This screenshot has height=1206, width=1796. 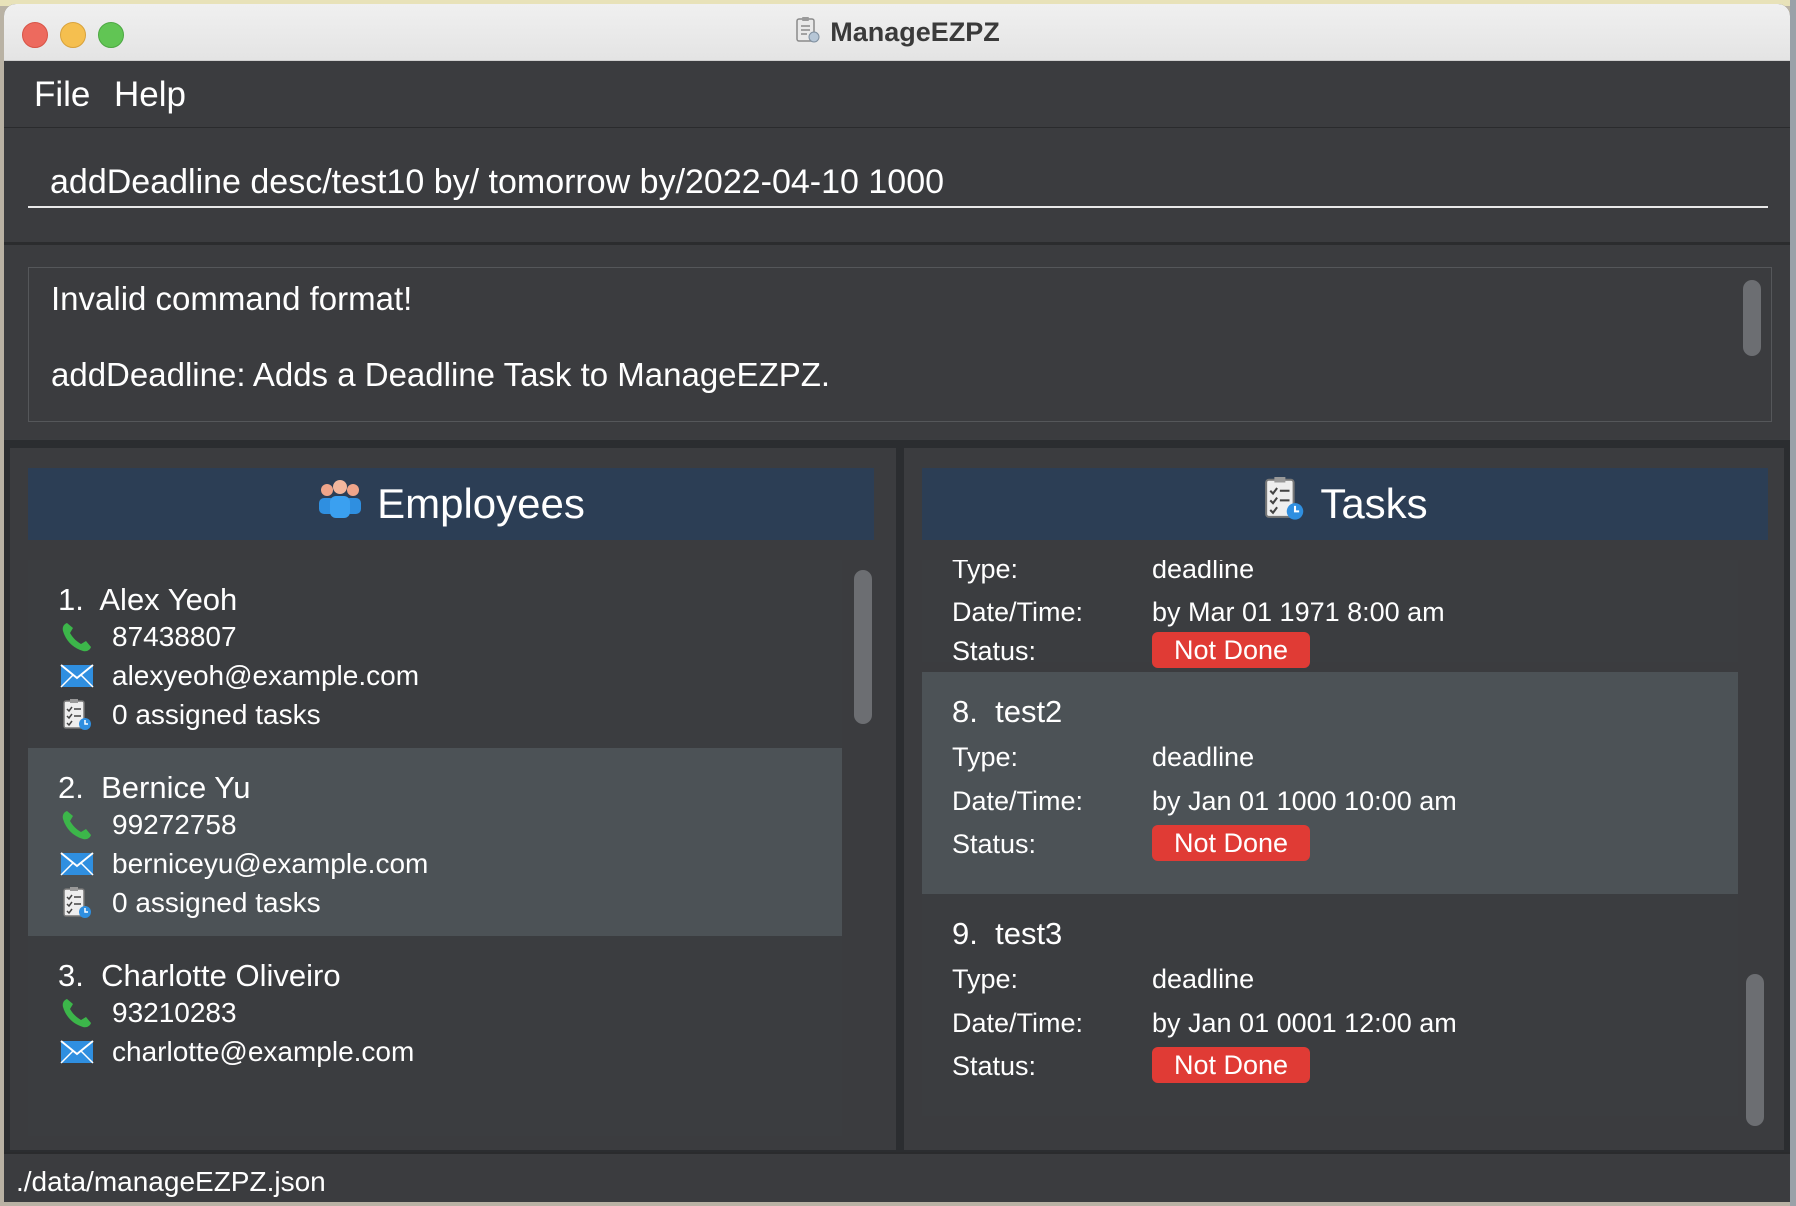 I want to click on employee-phone-row: 99272758, so click(x=147, y=825).